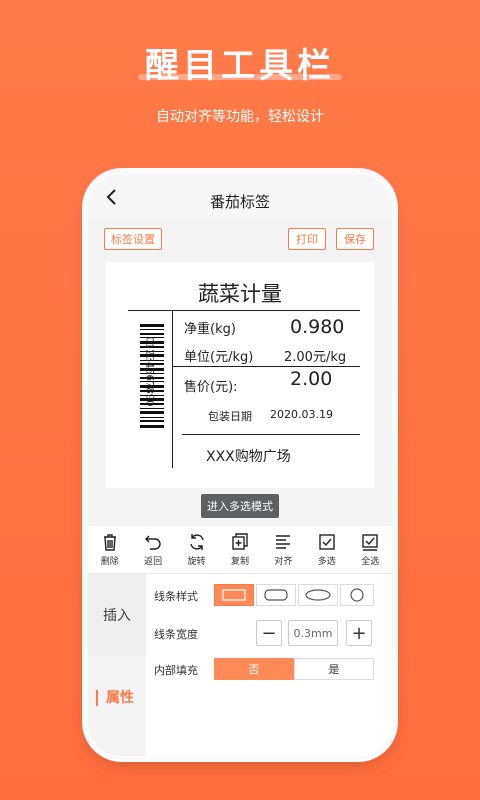 This screenshot has height=800, width=480. I want to click on label-divider-vertical, so click(172, 389).